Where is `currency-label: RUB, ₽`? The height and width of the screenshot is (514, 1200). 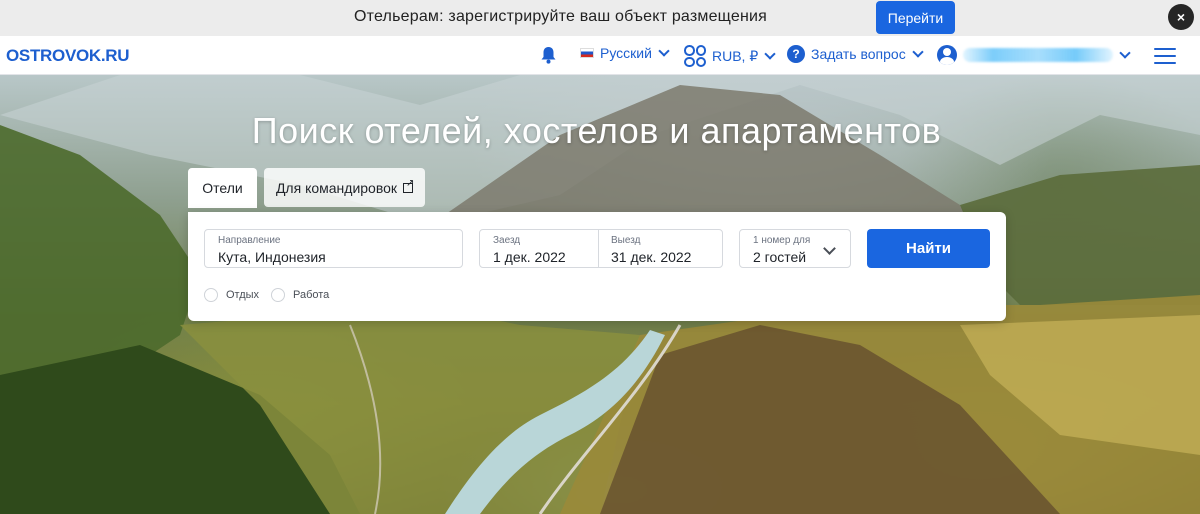
currency-label: RUB, ₽ is located at coordinates (735, 55).